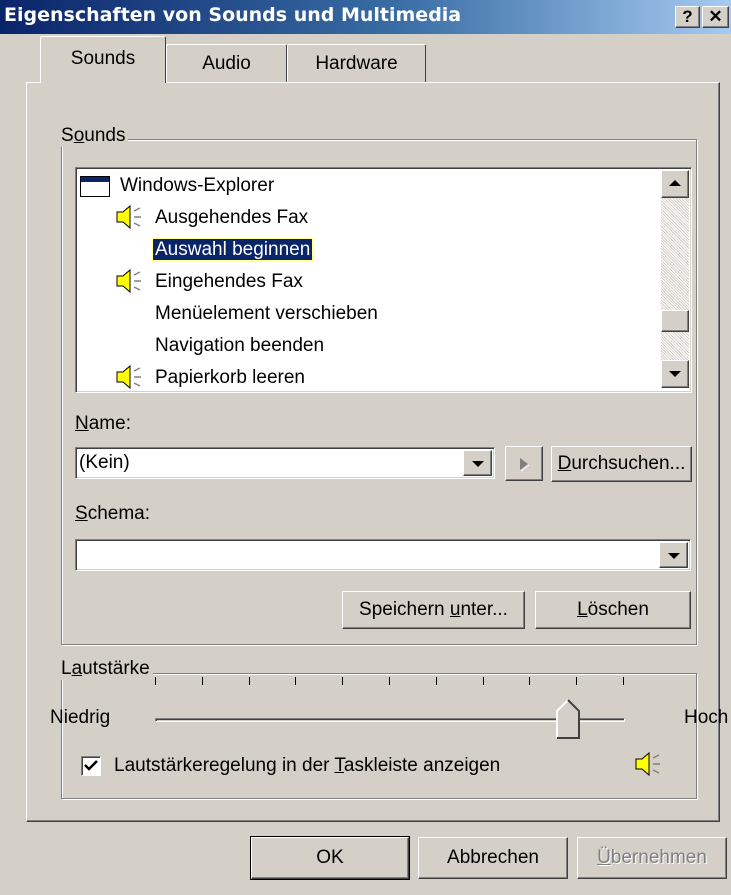 The width and height of the screenshot is (731, 895). Describe the element at coordinates (232, 250) in the screenshot. I see `list-item: Auswahl beginnen` at that location.